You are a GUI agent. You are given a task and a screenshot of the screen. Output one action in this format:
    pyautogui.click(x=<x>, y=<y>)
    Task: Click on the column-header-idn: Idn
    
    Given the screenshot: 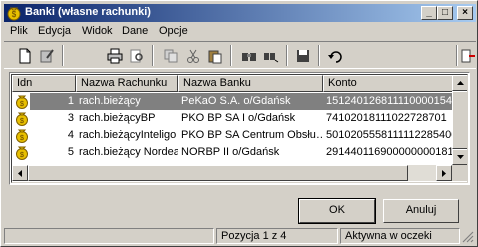 What is the action you would take?
    pyautogui.click(x=44, y=83)
    